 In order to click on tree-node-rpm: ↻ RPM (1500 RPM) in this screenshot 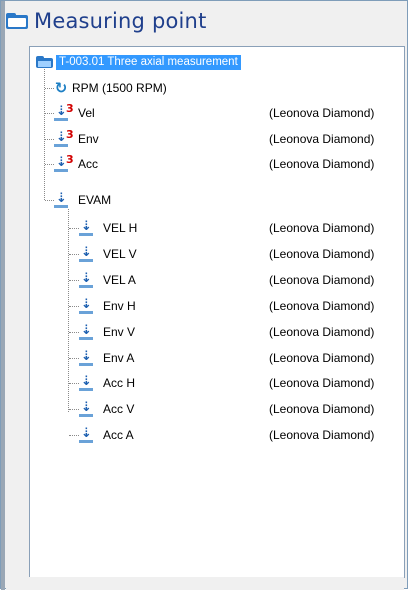, I will do `click(110, 88)`.